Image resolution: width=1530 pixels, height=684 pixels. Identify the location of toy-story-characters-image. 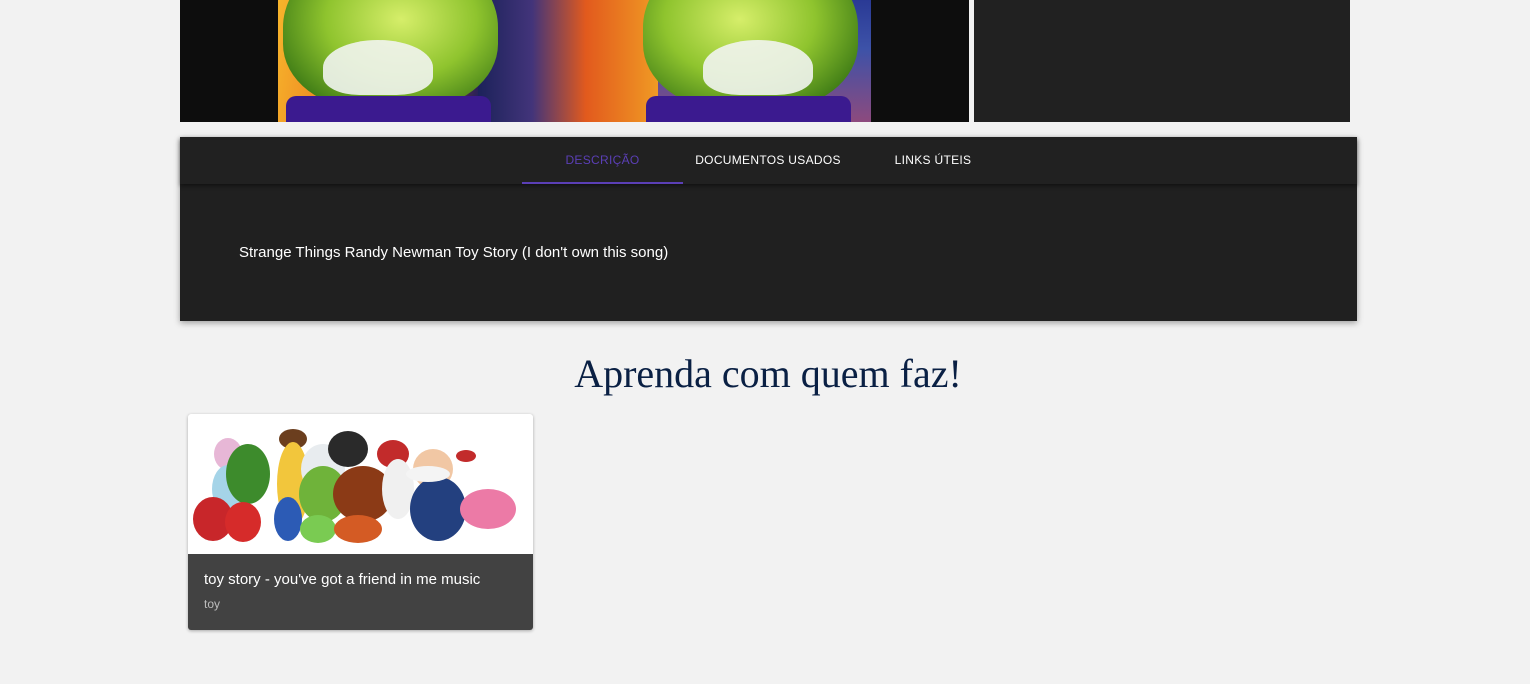
(360, 484).